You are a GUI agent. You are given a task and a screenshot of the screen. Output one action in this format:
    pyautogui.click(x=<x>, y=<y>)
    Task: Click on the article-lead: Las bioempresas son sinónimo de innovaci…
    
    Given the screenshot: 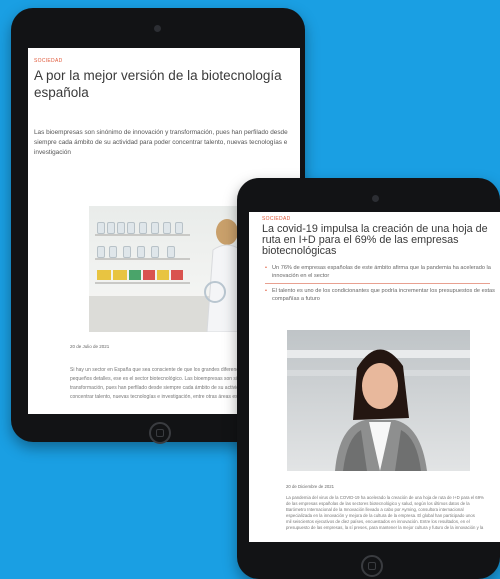 What is the action you would take?
    pyautogui.click(x=161, y=142)
    